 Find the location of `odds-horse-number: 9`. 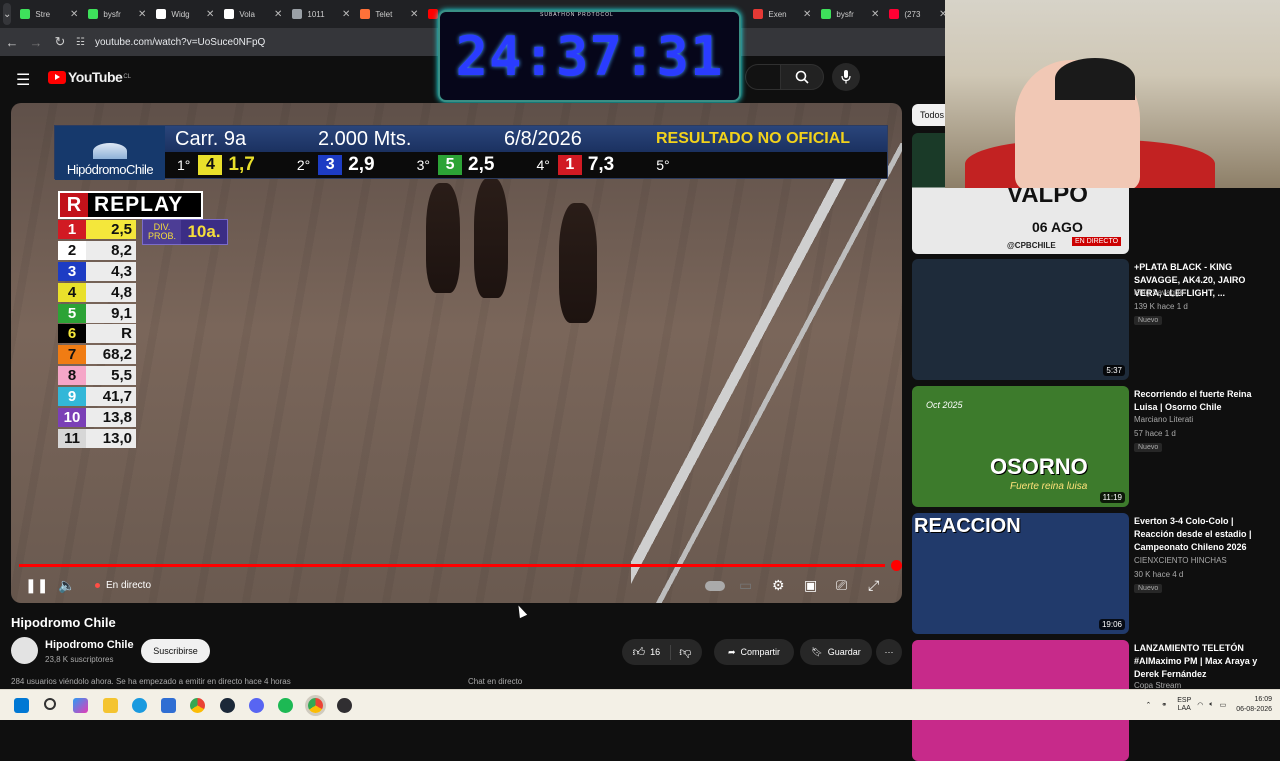

odds-horse-number: 9 is located at coordinates (72, 397).